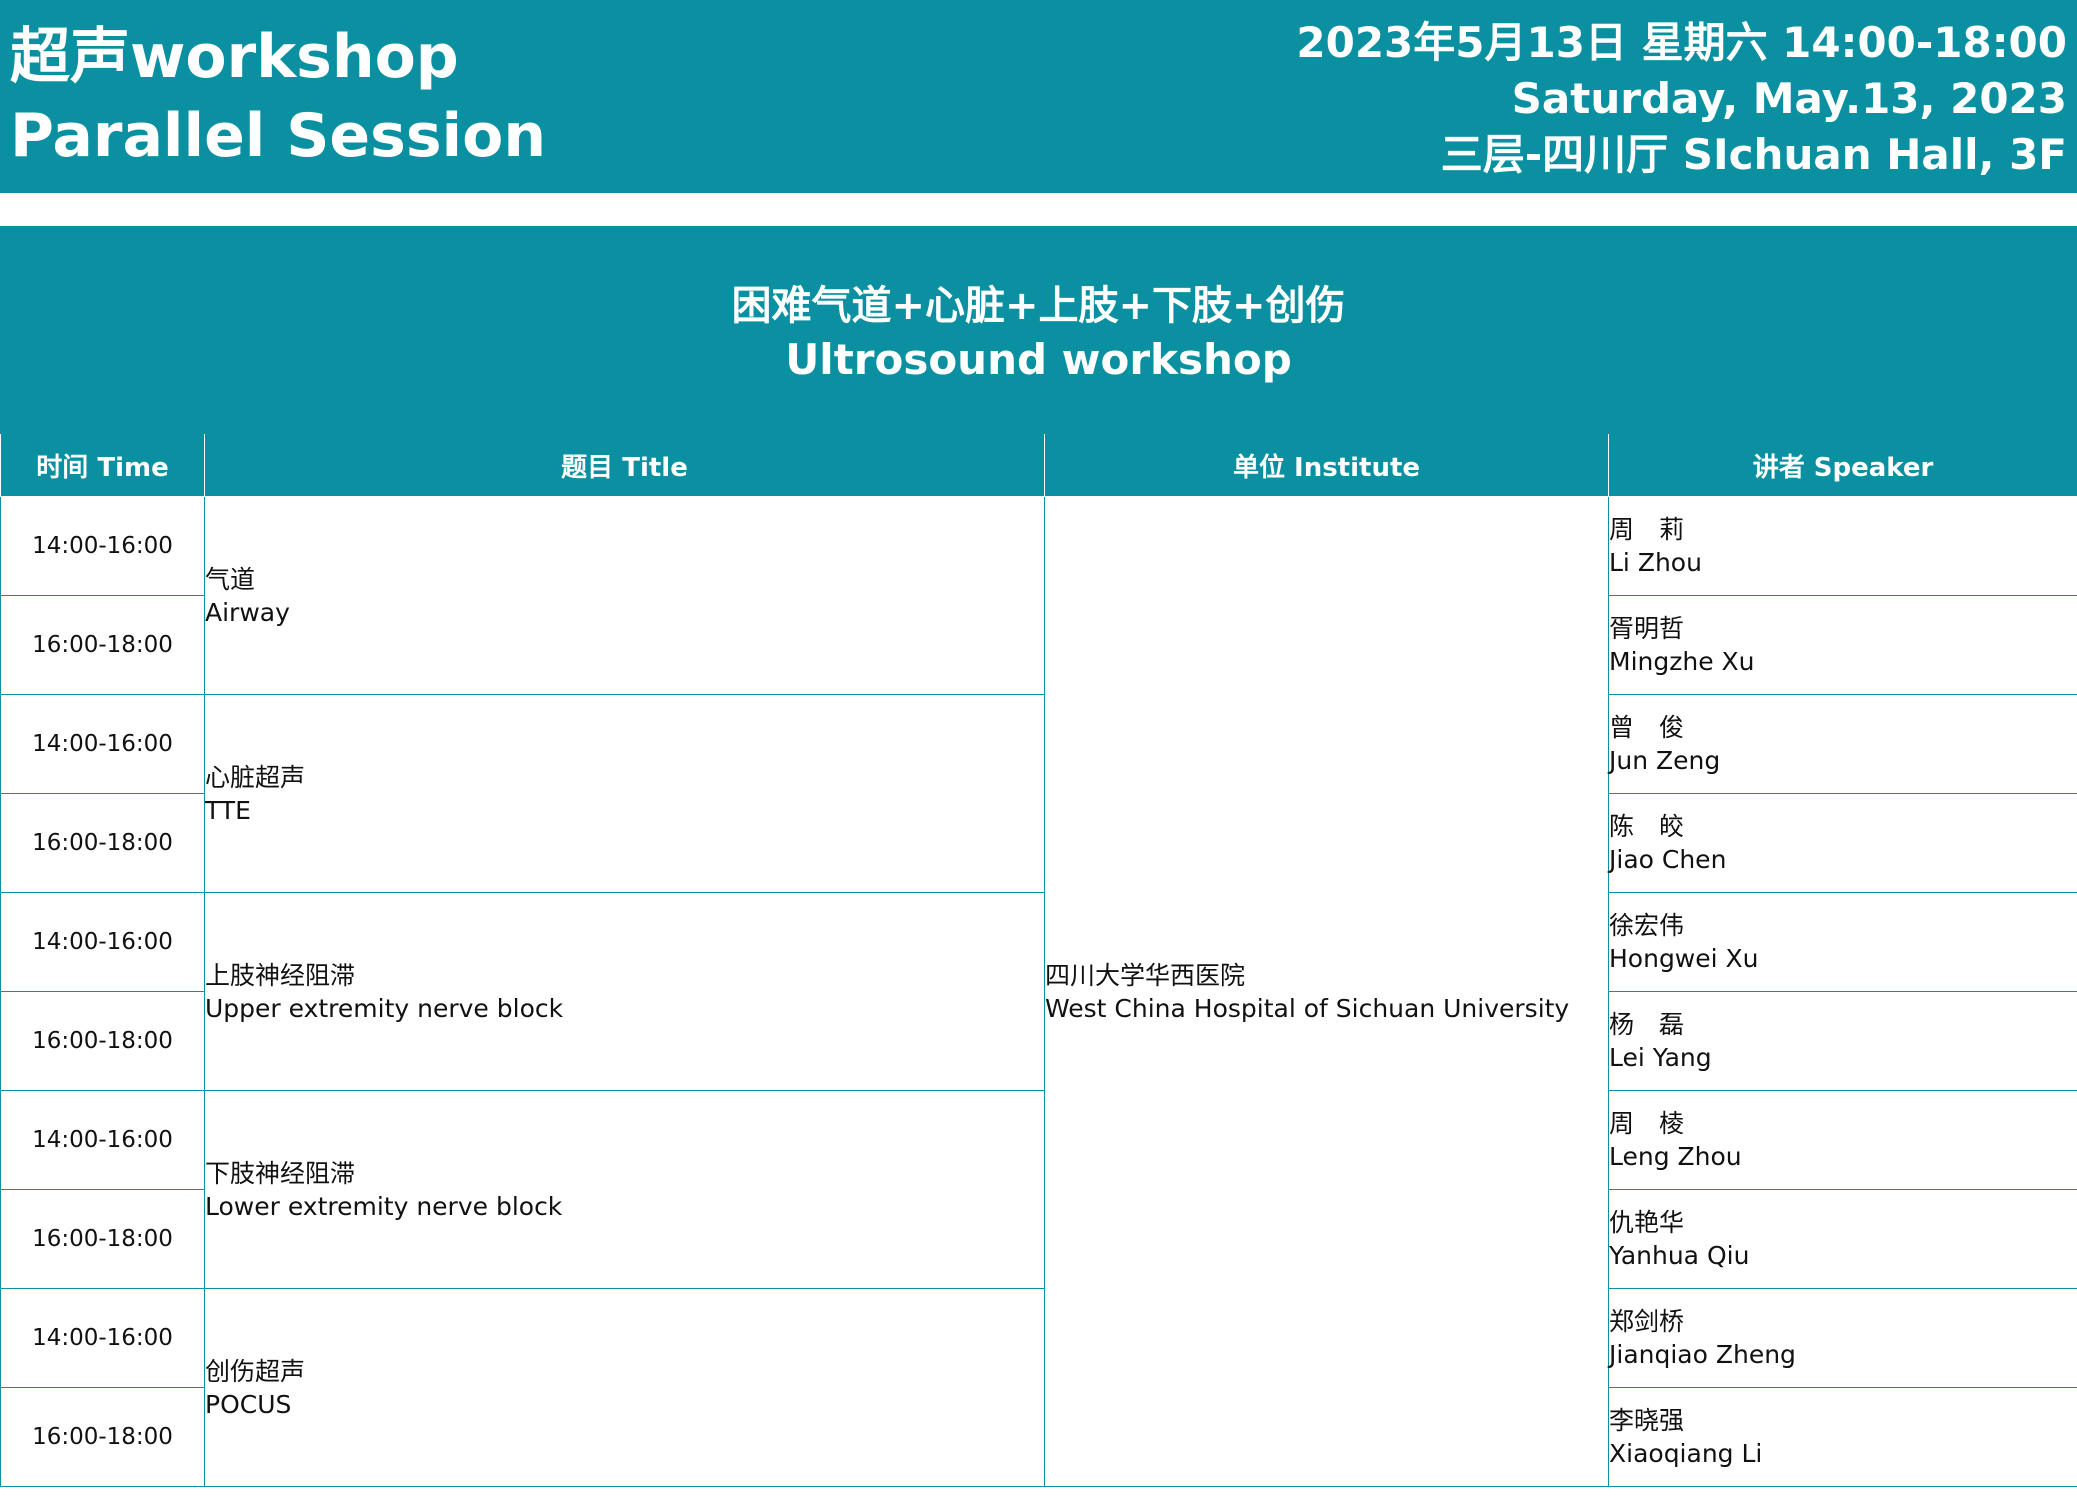 Image resolution: width=2077 pixels, height=1496 pixels. What do you see at coordinates (234, 57) in the screenshot?
I see `event-title-line1: 超声workshop` at bounding box center [234, 57].